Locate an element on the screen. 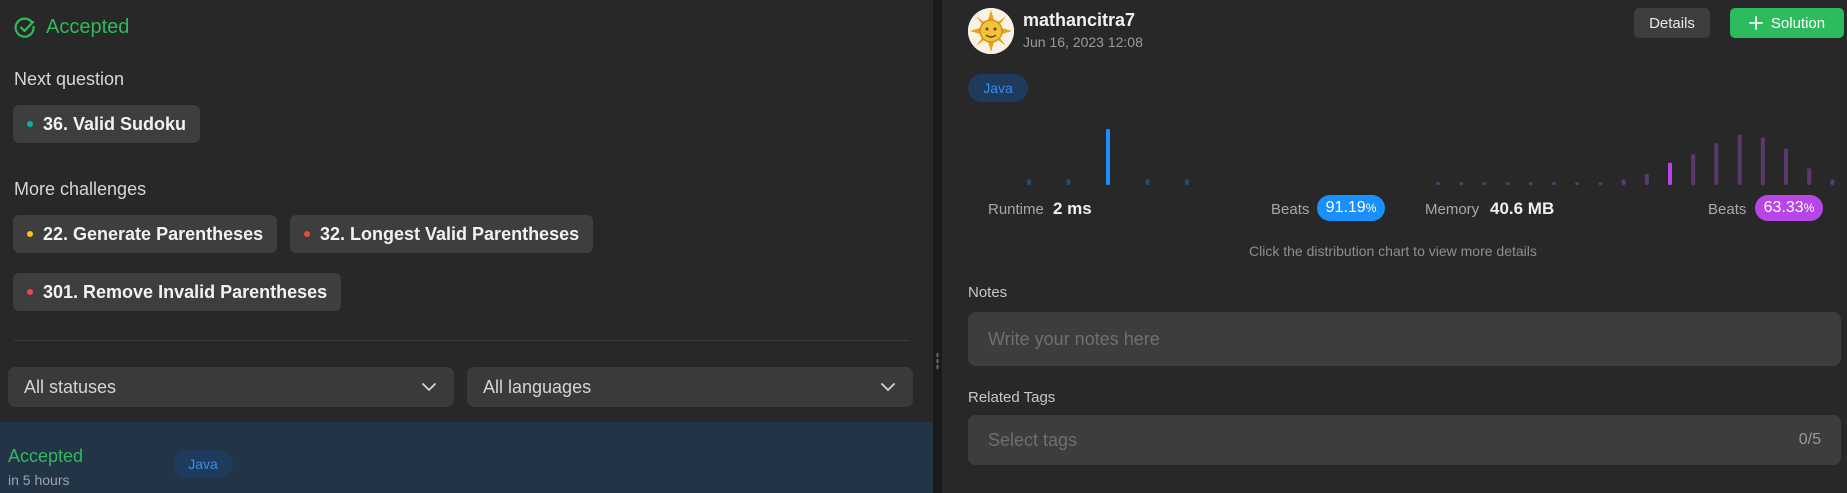 Image resolution: width=1847 pixels, height=493 pixels. memory-beats-value: 63.33 is located at coordinates (1783, 207).